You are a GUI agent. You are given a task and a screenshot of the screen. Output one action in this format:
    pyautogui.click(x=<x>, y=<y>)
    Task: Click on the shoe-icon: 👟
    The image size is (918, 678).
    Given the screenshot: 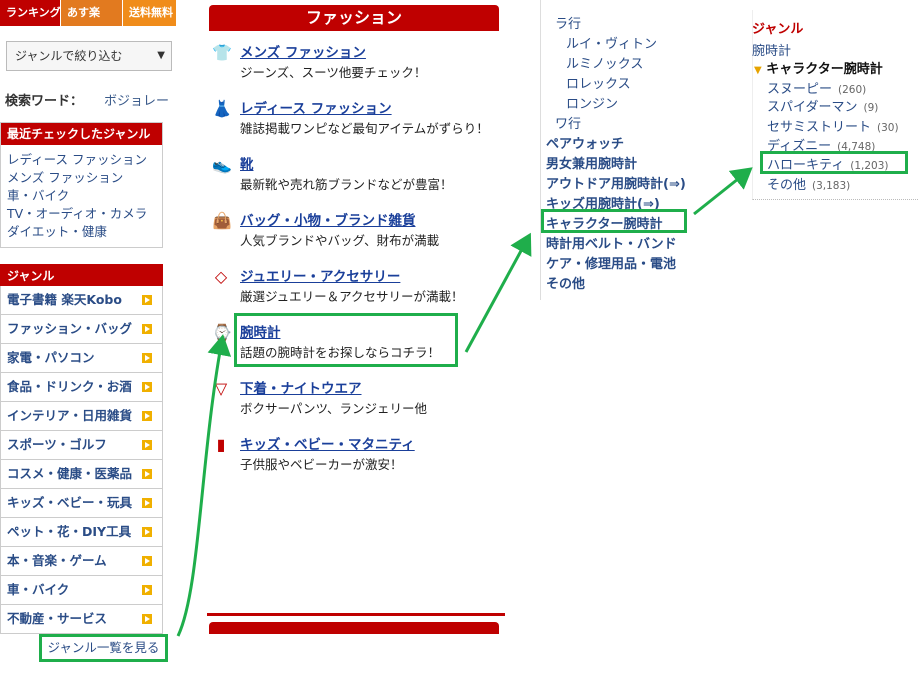 What is the action you would take?
    pyautogui.click(x=222, y=164)
    